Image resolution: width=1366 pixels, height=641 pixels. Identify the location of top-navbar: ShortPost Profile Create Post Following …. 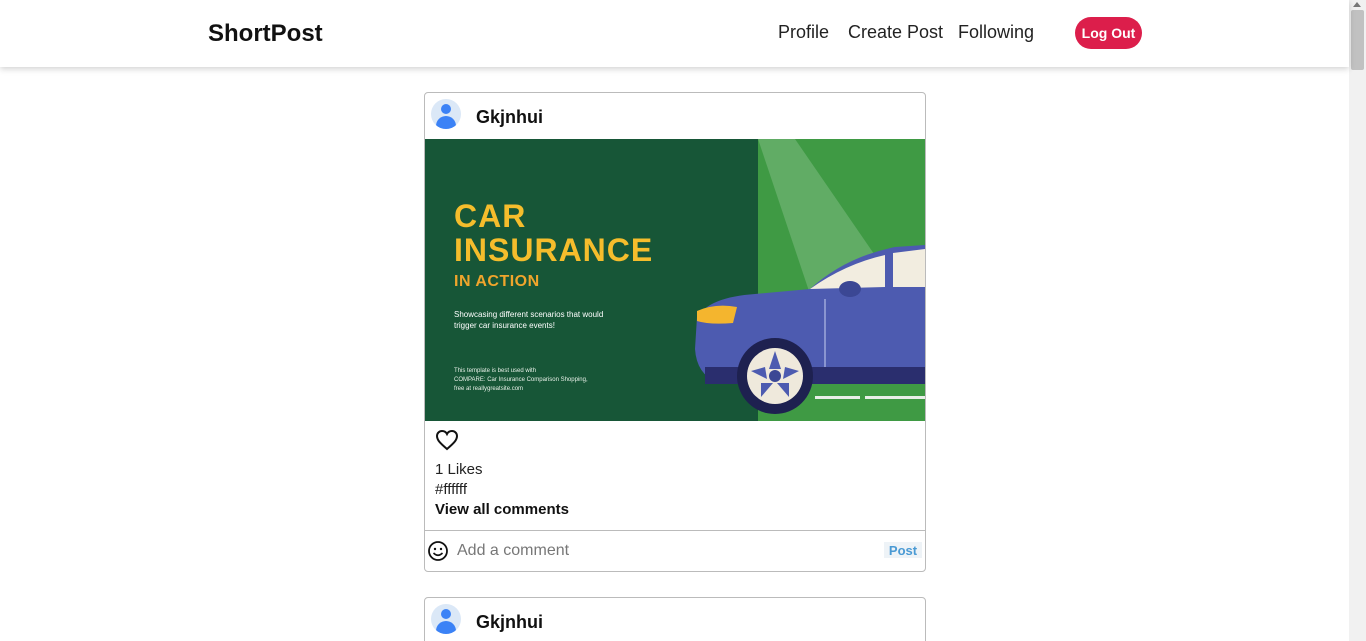
(674, 33).